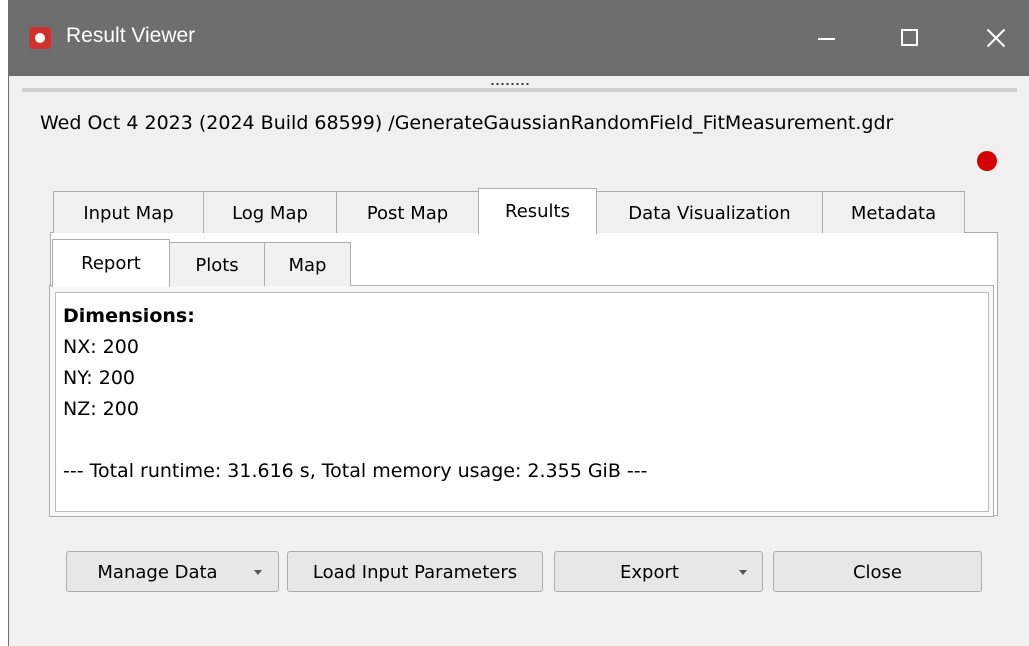  Describe the element at coordinates (649, 572) in the screenshot. I see `export-label: Export` at that location.